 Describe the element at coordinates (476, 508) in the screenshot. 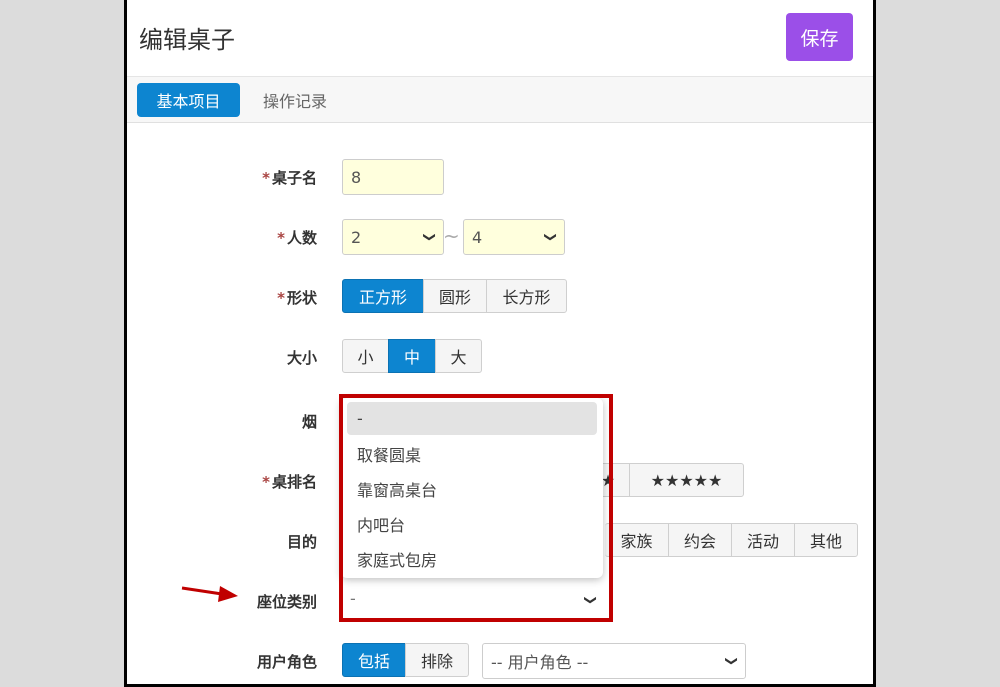

I see `highlight-box` at that location.